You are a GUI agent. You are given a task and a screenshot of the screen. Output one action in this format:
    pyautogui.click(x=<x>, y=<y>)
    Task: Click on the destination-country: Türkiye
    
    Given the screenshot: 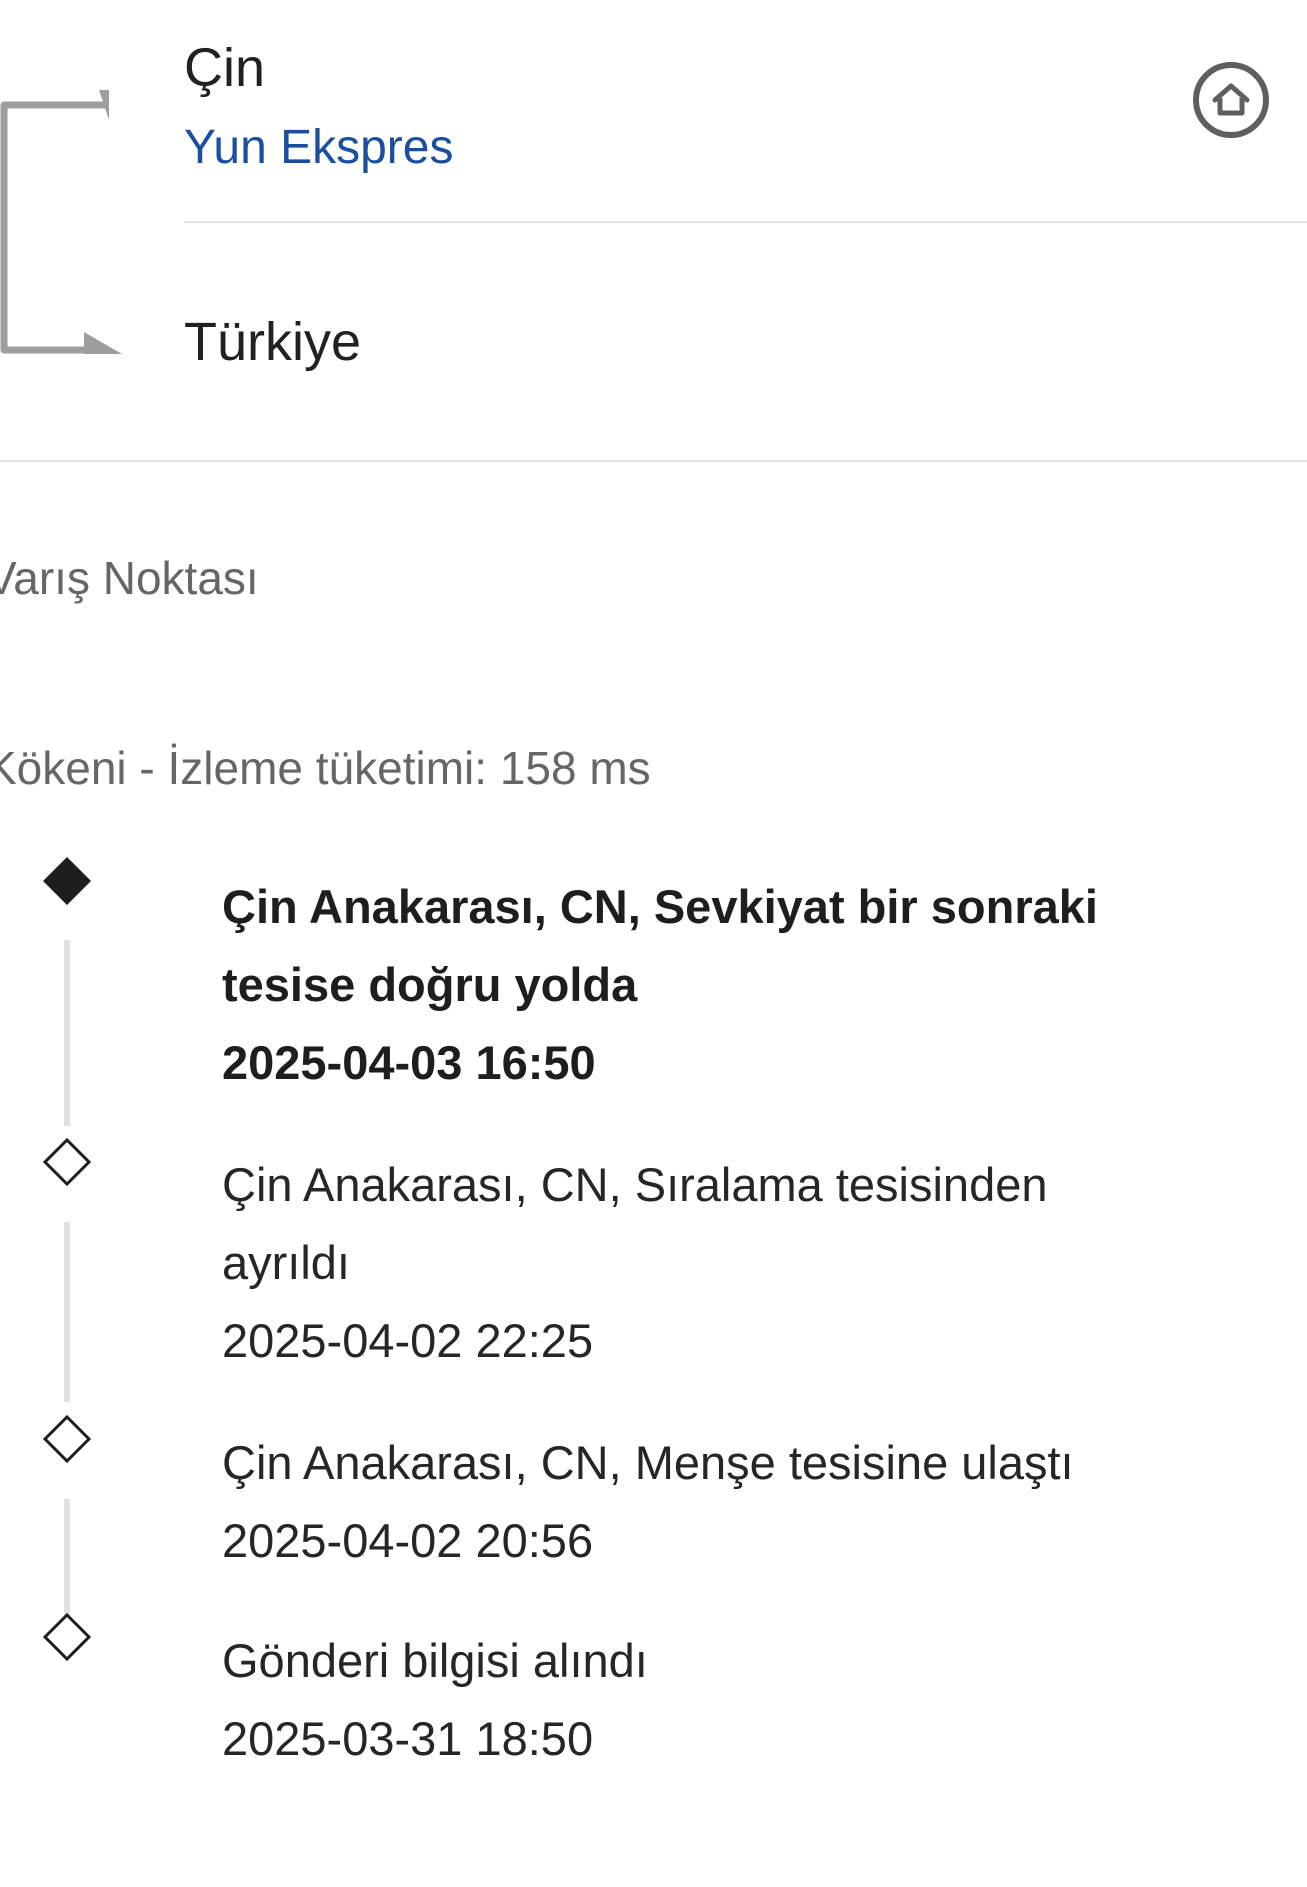 What is the action you would take?
    pyautogui.click(x=273, y=342)
    